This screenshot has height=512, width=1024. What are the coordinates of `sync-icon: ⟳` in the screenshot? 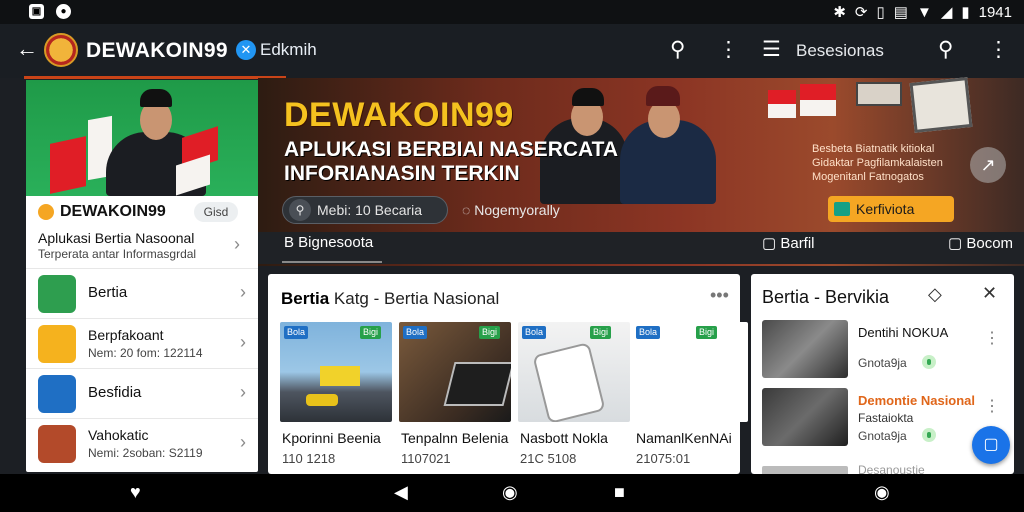 It's located at (861, 12).